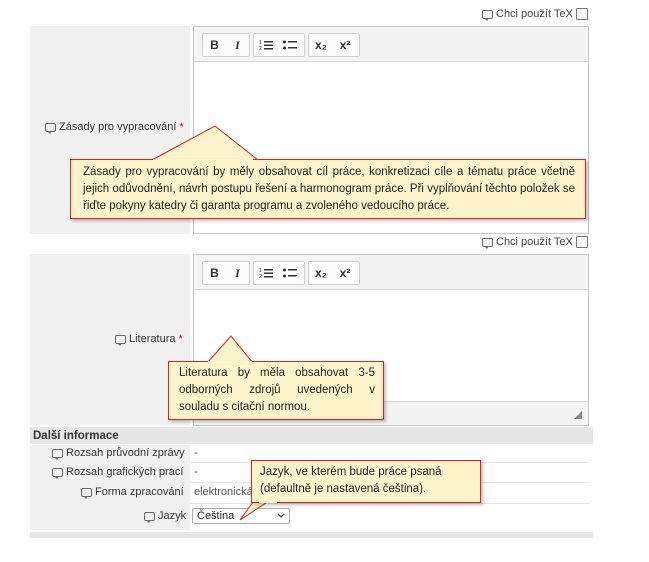  Describe the element at coordinates (117, 472) in the screenshot. I see `row-label-rozsah-grafickych: Rozsah grafických prací` at that location.